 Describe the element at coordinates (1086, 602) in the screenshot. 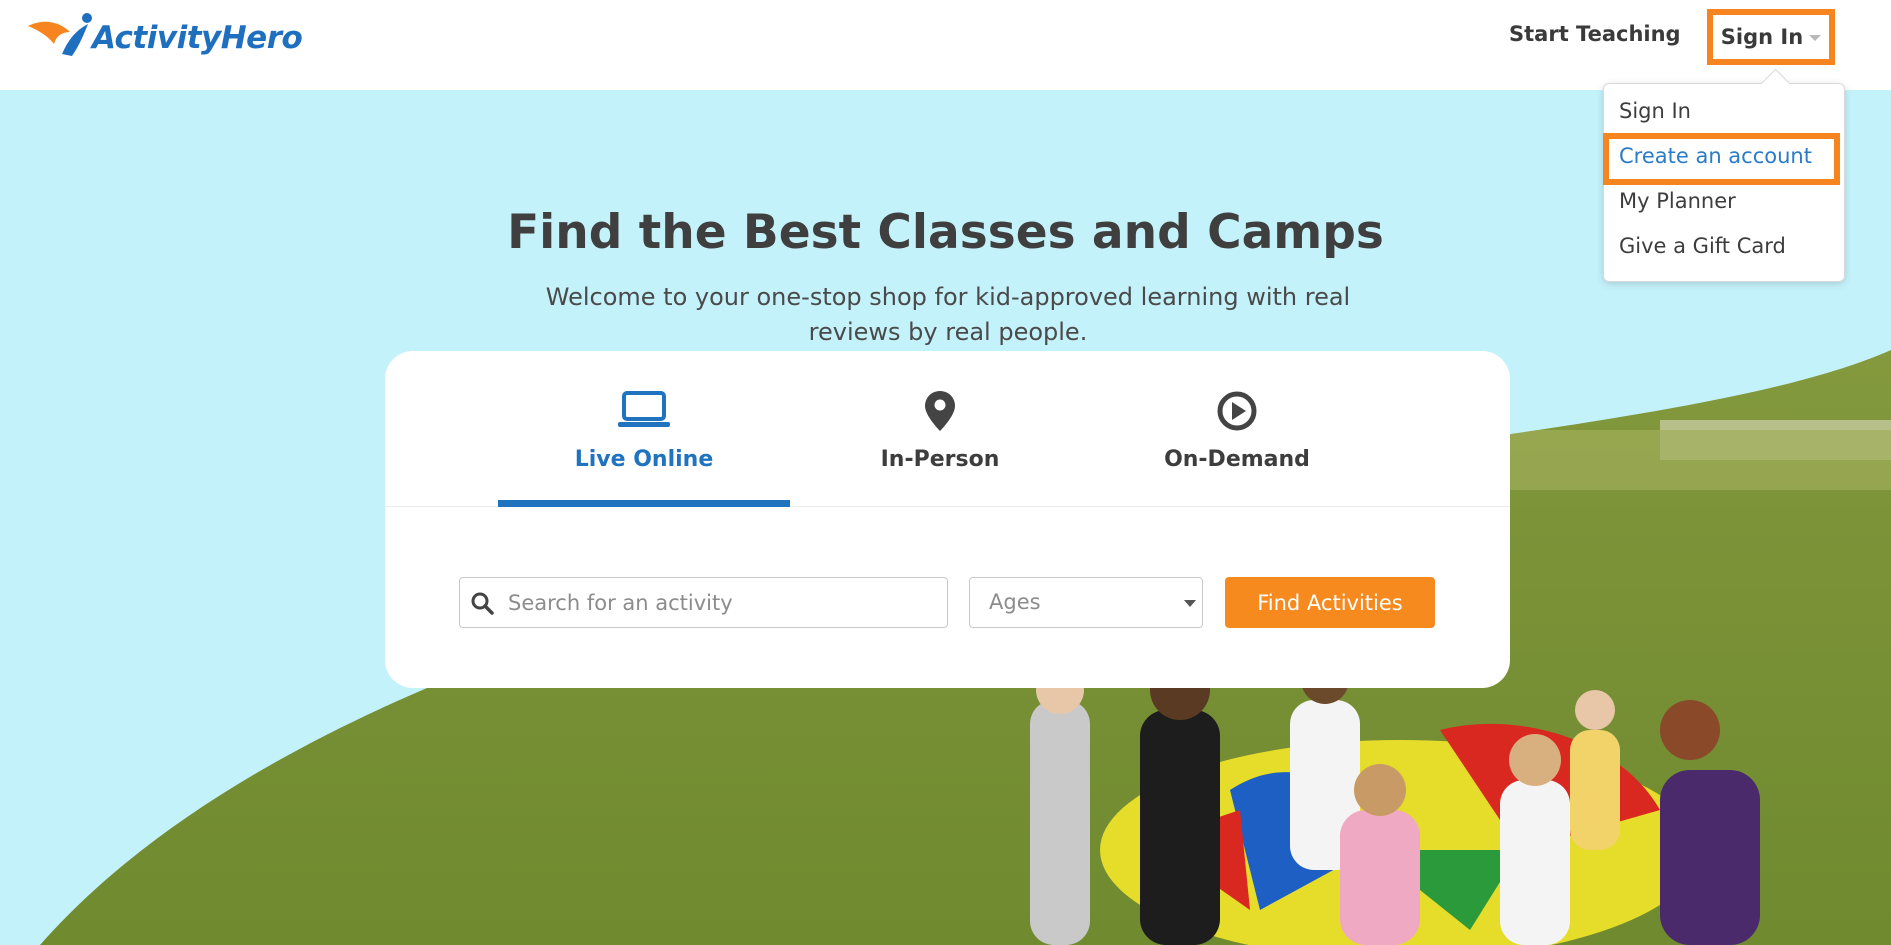

I see `ages-select: Ages` at that location.